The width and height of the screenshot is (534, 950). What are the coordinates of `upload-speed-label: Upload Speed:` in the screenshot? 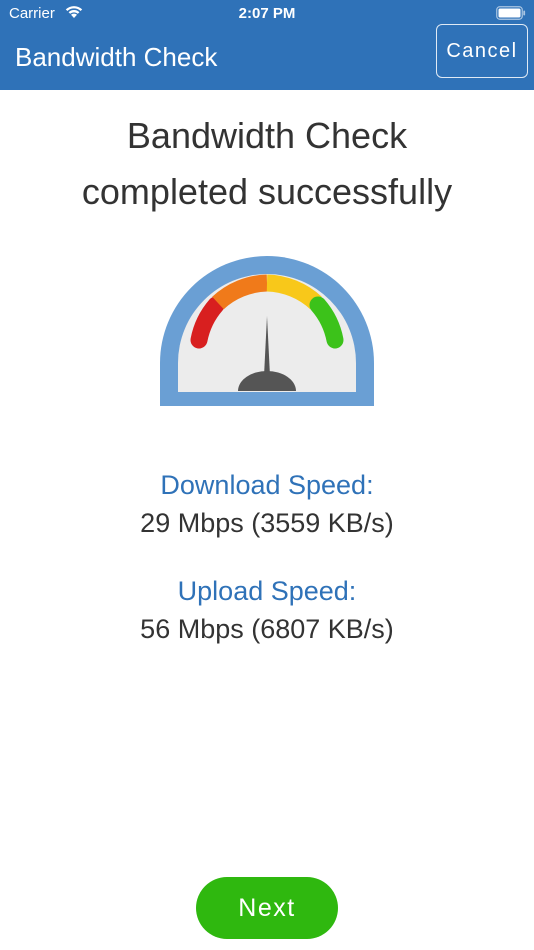 It's located at (267, 591).